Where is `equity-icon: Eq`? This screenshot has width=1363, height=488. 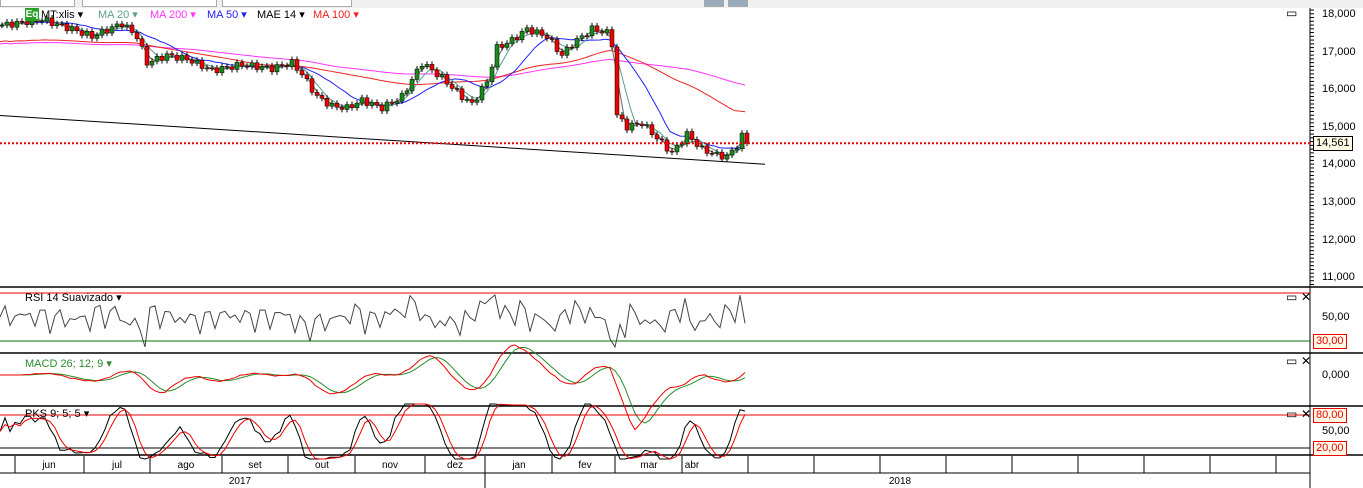
equity-icon: Eq is located at coordinates (32, 14).